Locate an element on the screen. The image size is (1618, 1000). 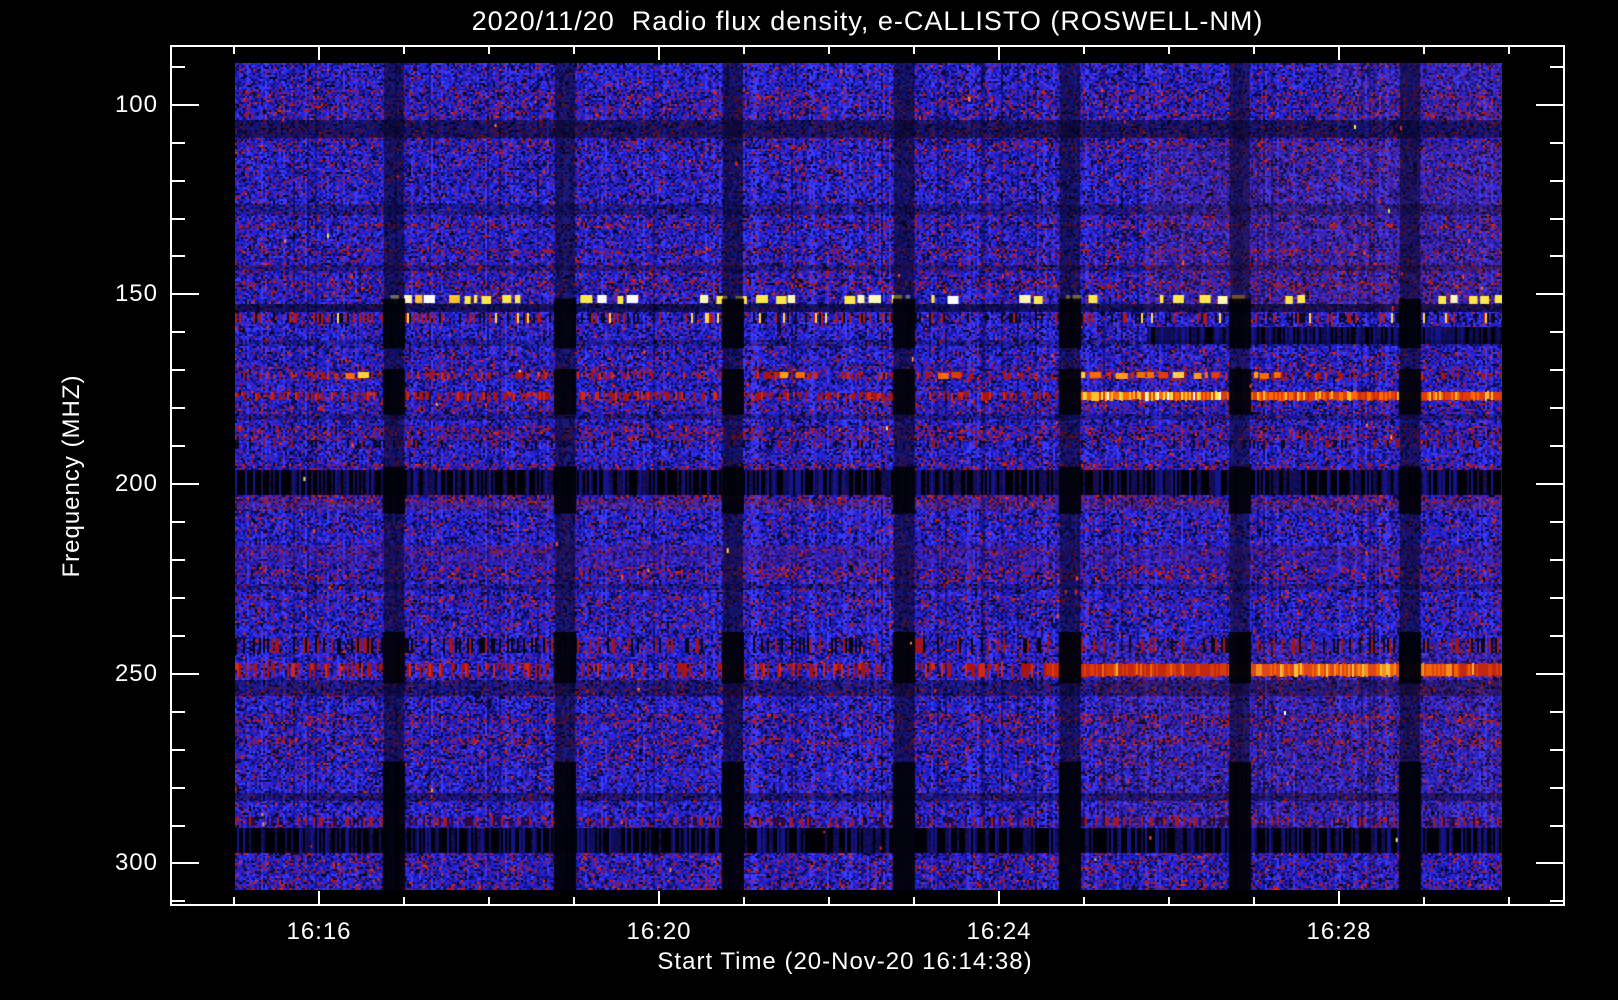
y-axis-title: Frequency (MHZ) is located at coordinates (71, 476).